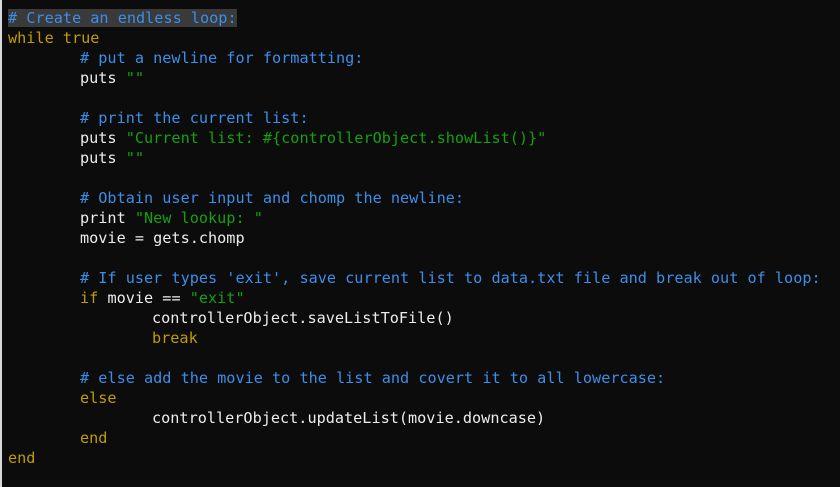 The image size is (840, 487). What do you see at coordinates (424, 458) in the screenshot?
I see `code-line-23: end` at bounding box center [424, 458].